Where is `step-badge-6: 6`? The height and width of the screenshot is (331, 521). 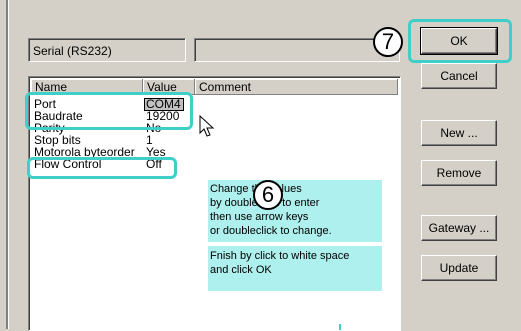
step-badge-6: 6 is located at coordinates (268, 195).